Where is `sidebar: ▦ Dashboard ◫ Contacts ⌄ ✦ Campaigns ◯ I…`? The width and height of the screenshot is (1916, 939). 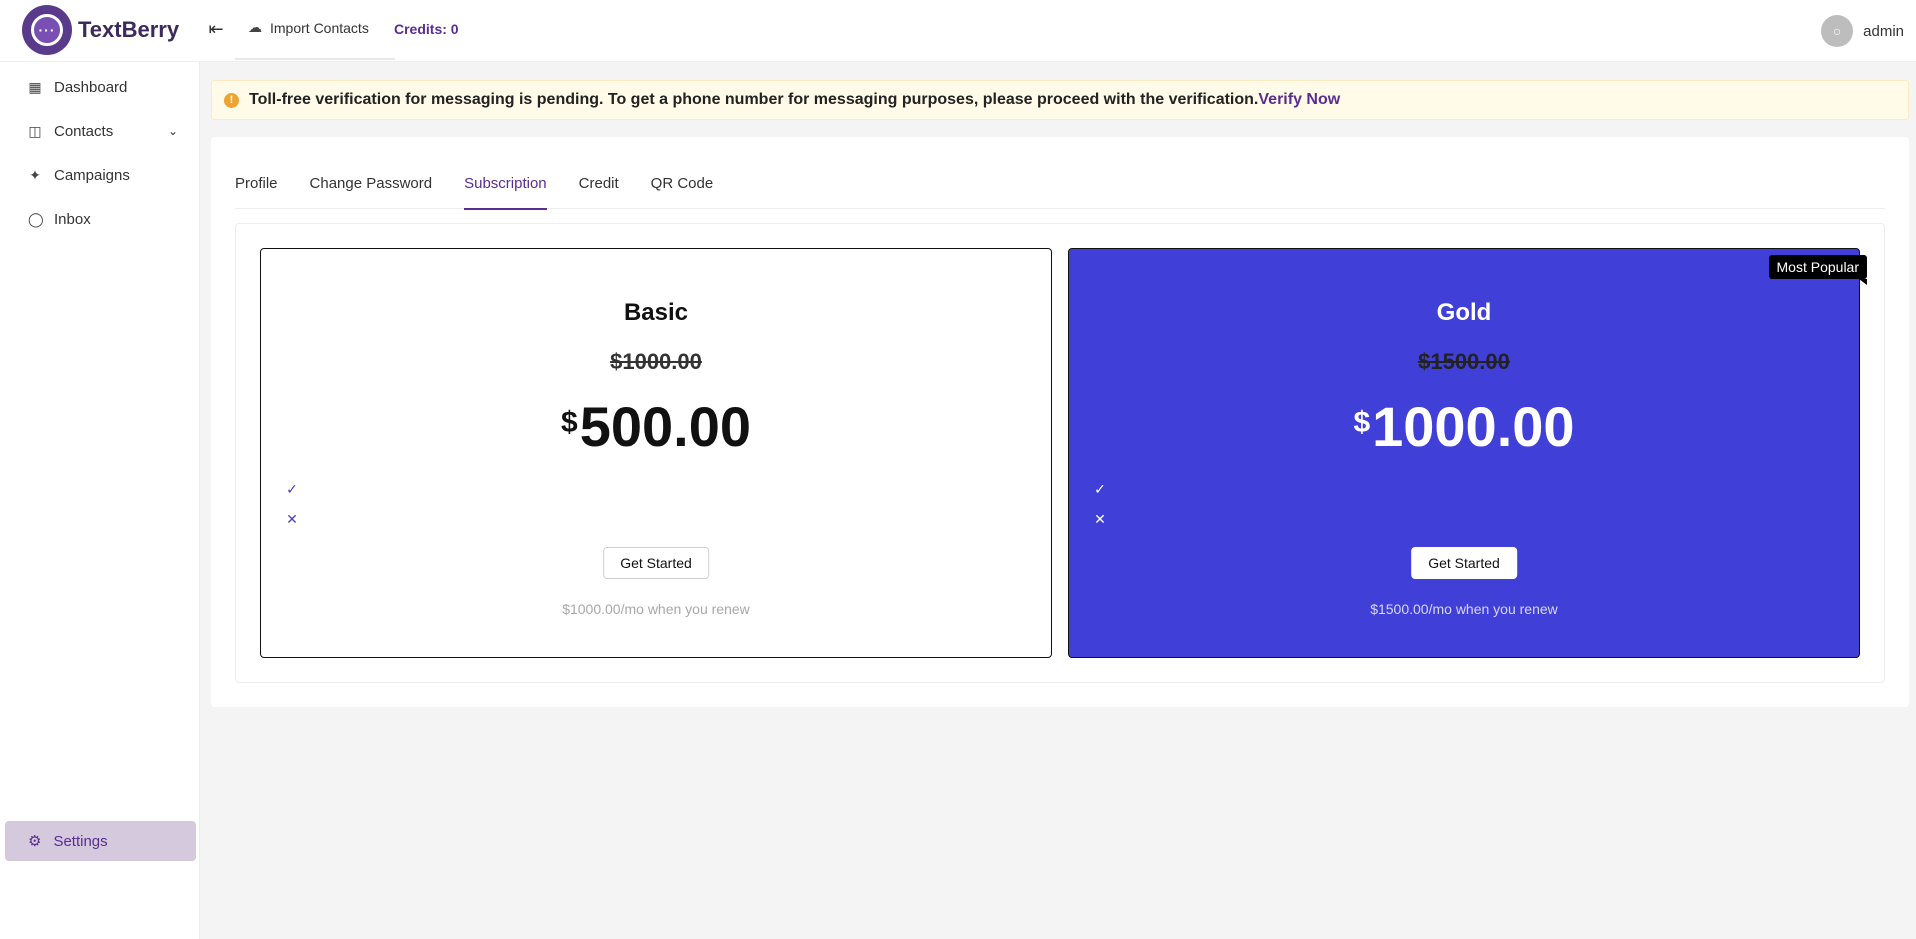
sidebar: ▦ Dashboard ◫ Contacts ⌄ ✦ Campaigns ◯ I… is located at coordinates (100, 500).